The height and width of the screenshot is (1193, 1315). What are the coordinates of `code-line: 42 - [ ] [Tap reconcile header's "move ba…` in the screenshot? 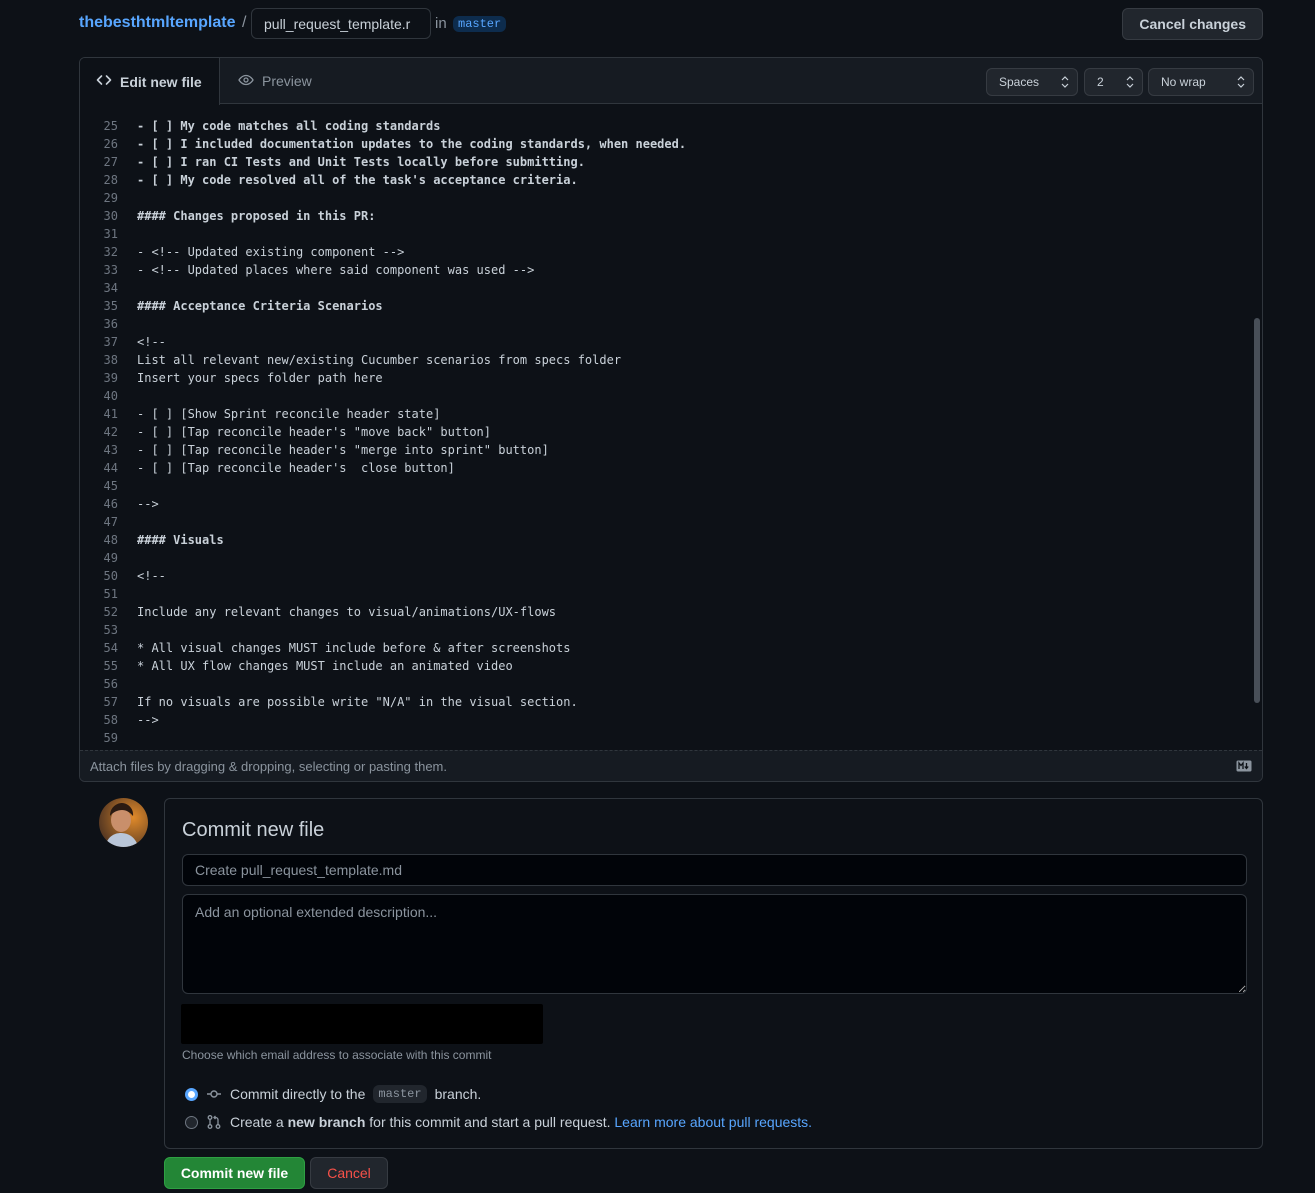 It's located at (671, 432).